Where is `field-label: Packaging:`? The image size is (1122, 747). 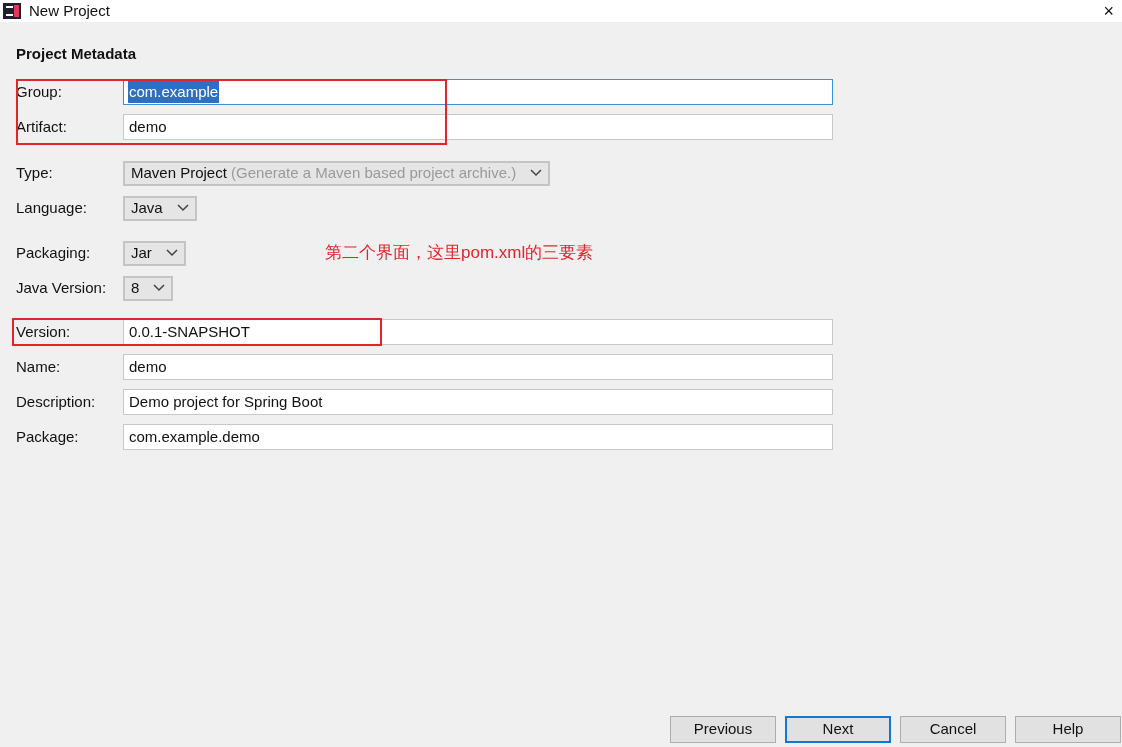
field-label: Packaging: is located at coordinates (54, 252).